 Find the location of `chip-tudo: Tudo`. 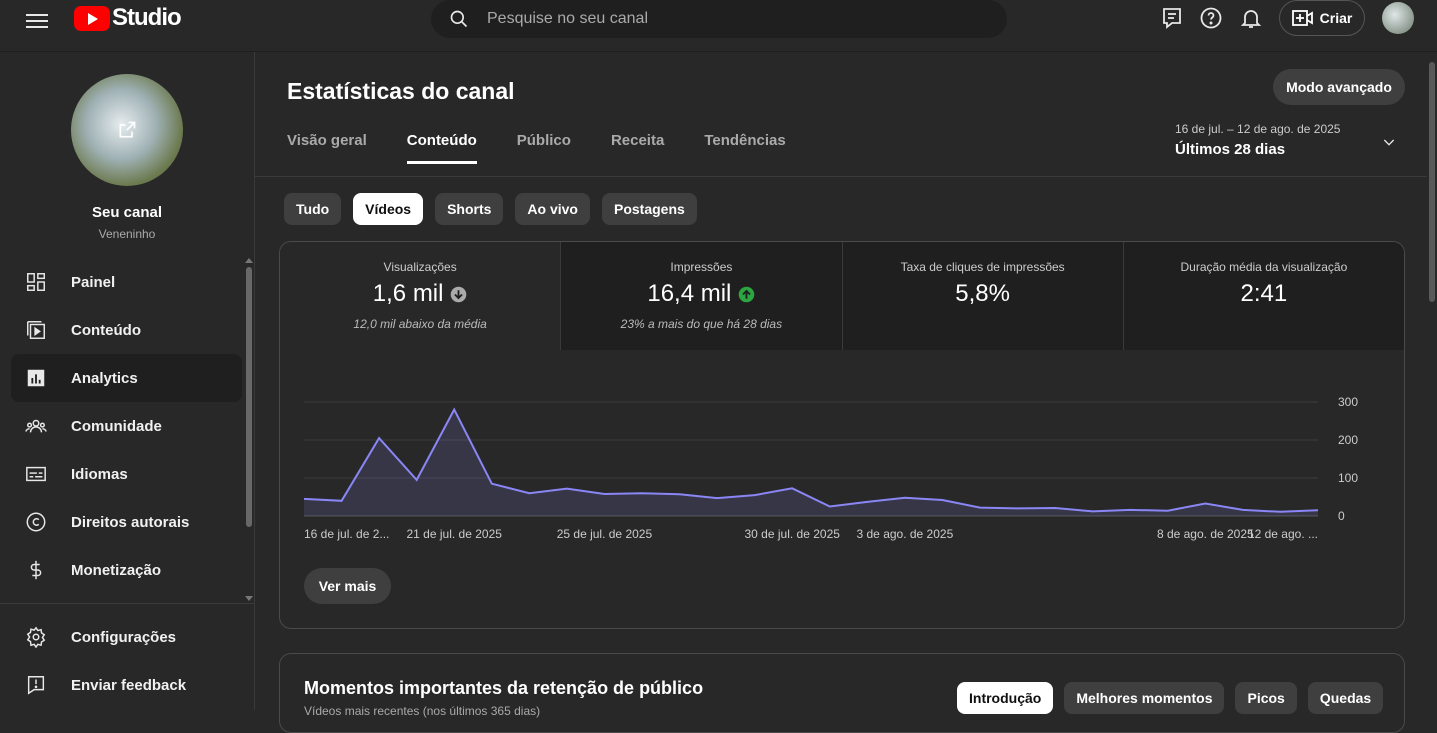

chip-tudo: Tudo is located at coordinates (313, 209).